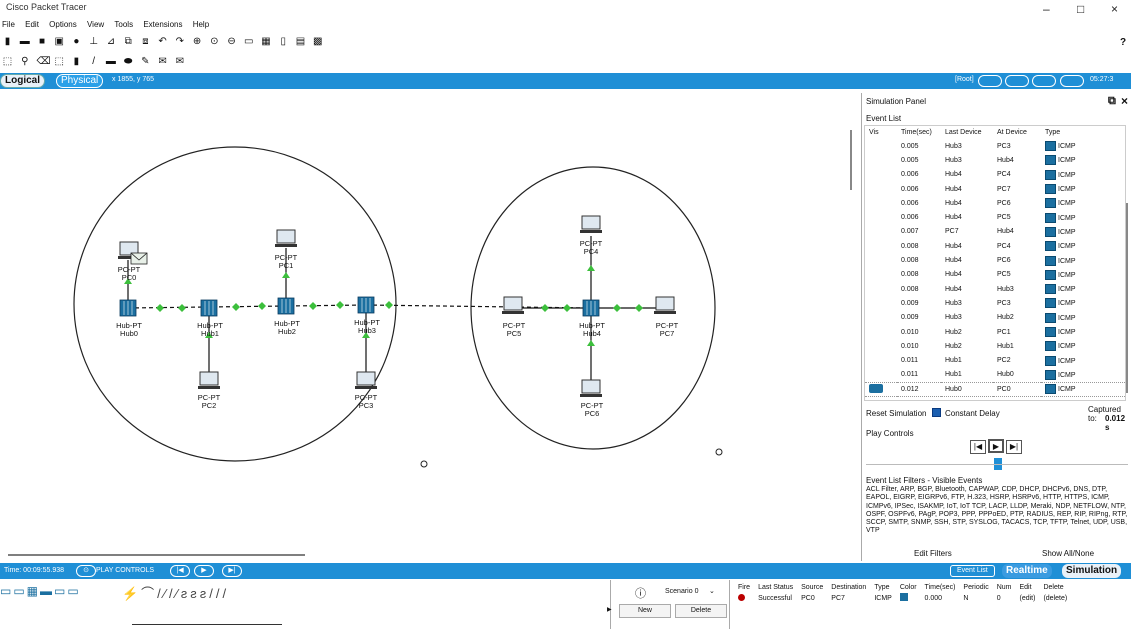 This screenshot has width=1131, height=629. What do you see at coordinates (995, 260) in the screenshot?
I see `event-row: 0.008 Hub4 PC6 ICMP` at bounding box center [995, 260].